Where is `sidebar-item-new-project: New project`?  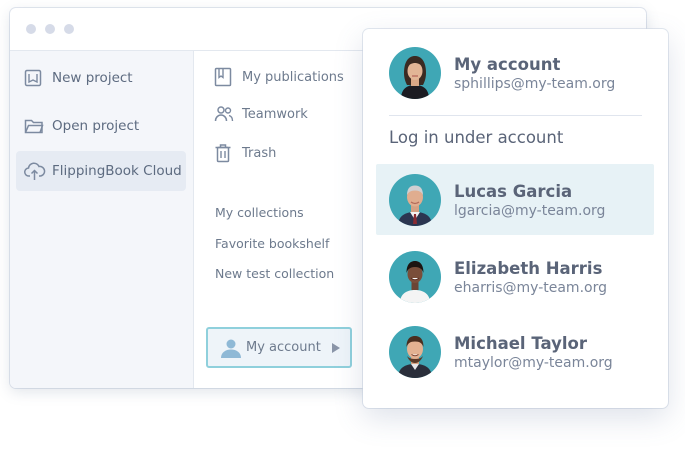
sidebar-item-new-project: New project is located at coordinates (101, 78).